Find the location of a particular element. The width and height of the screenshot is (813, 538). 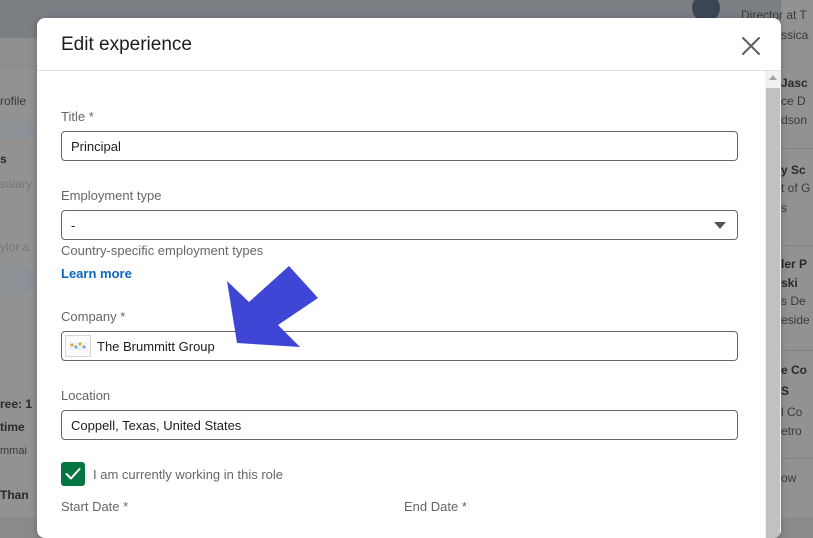

location-value: Coppell, Texas, United States is located at coordinates (156, 425).